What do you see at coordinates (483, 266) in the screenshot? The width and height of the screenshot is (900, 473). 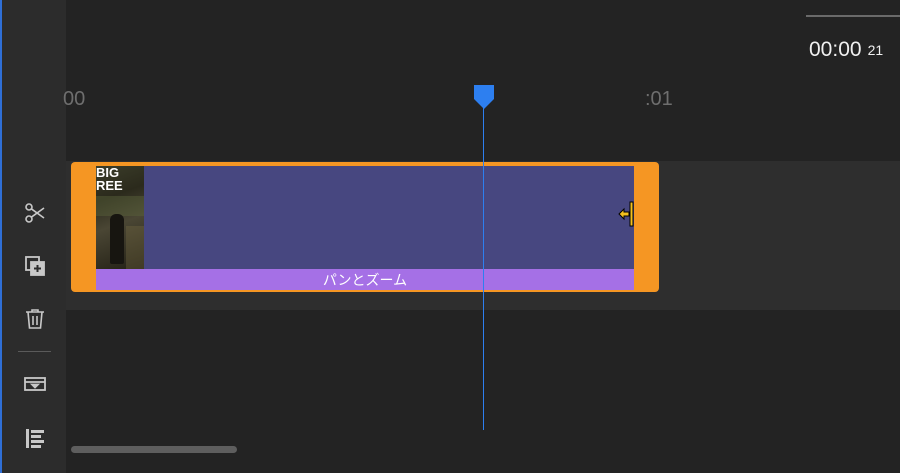 I see `playhead-line` at bounding box center [483, 266].